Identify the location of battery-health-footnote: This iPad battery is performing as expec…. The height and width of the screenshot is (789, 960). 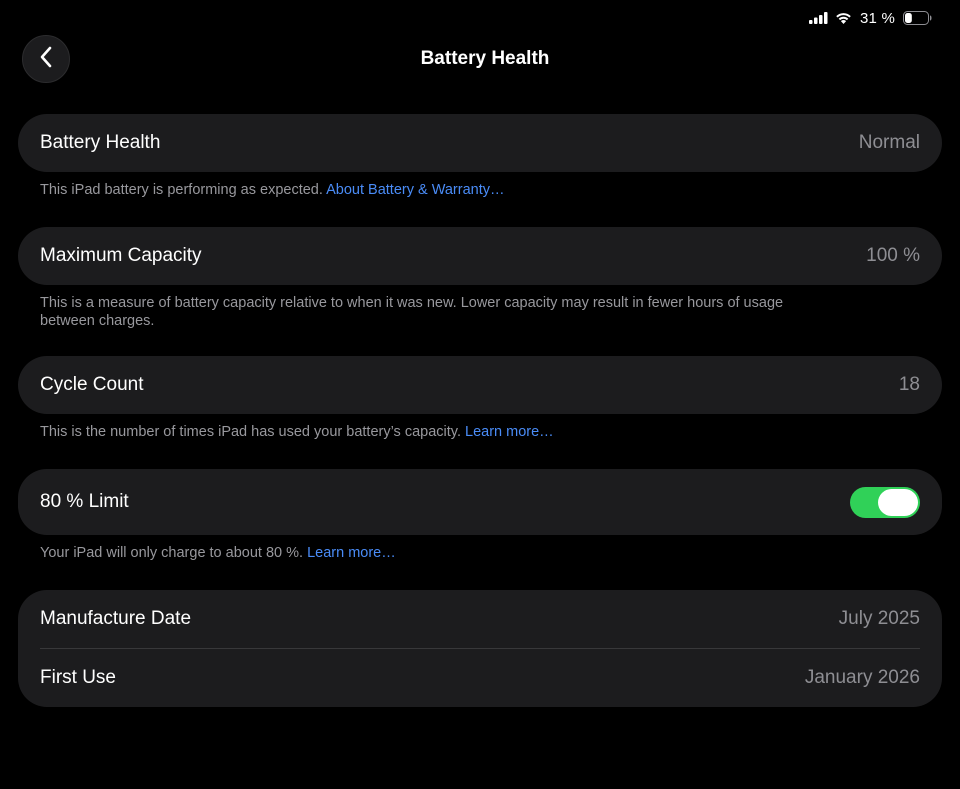
(440, 190).